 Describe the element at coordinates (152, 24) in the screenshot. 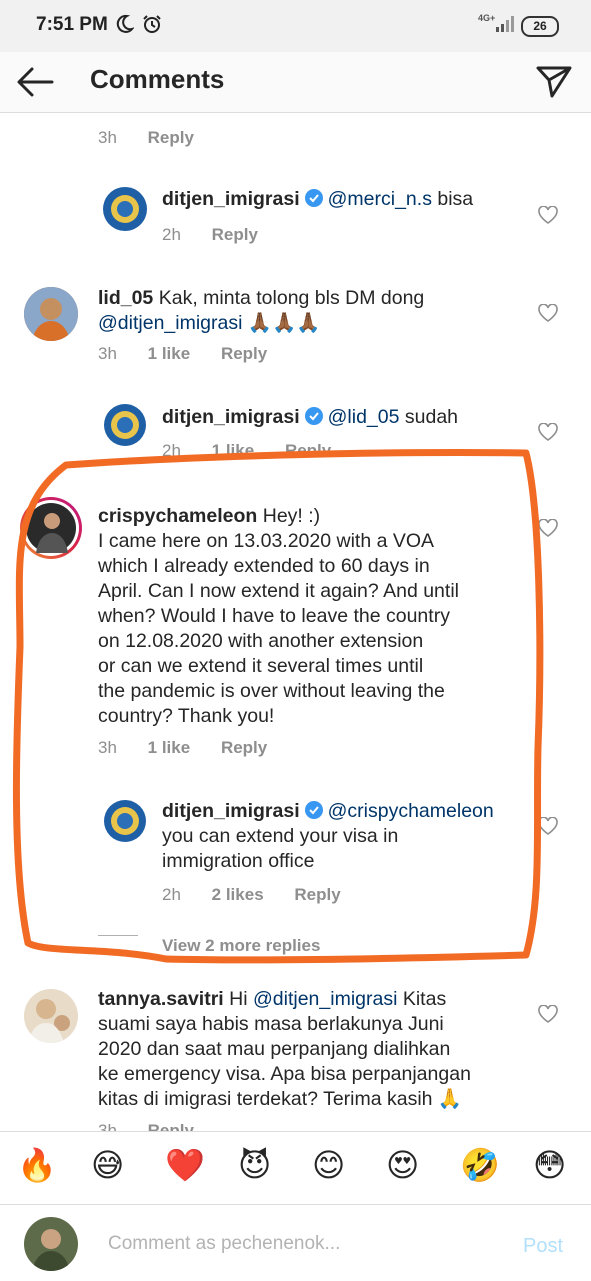

I see `alarm-icon` at that location.